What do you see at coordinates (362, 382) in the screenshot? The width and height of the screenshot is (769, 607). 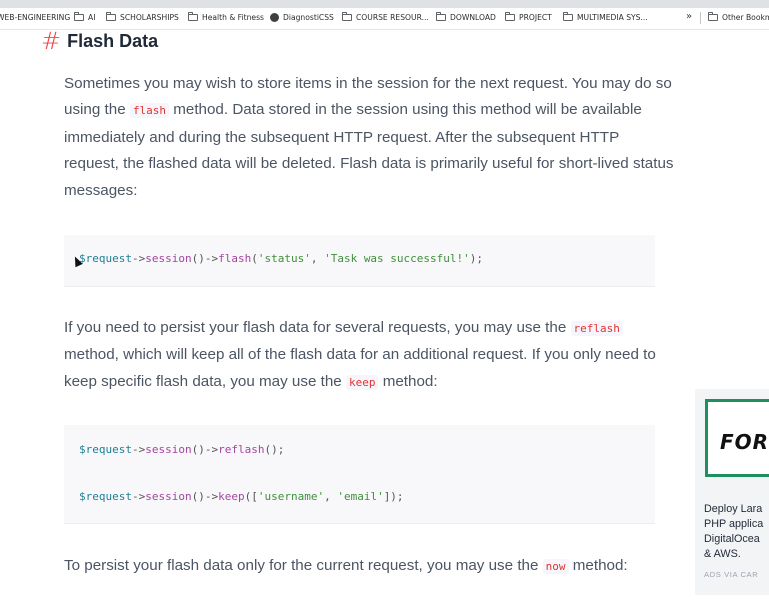 I see `inline-code-keep: keep` at bounding box center [362, 382].